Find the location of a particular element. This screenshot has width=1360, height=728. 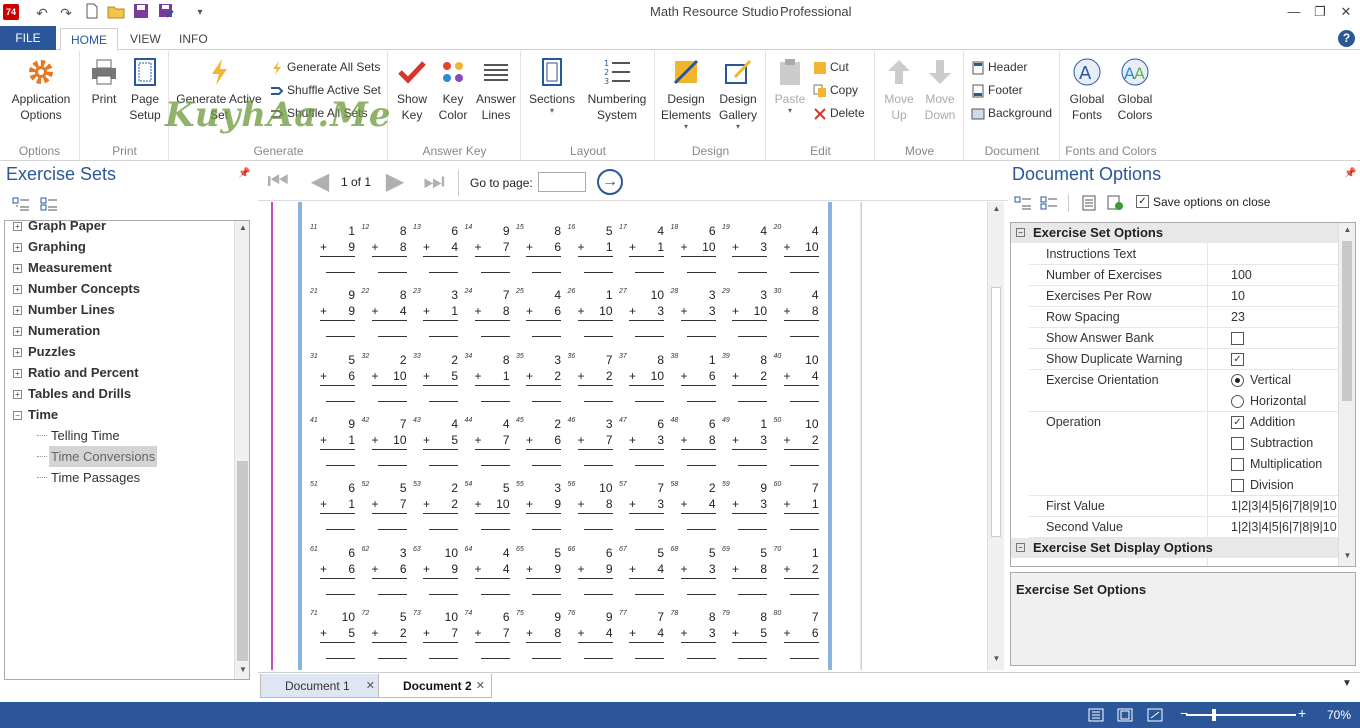

tree-leaf-item: Time Conversions is located at coordinates (97, 456).